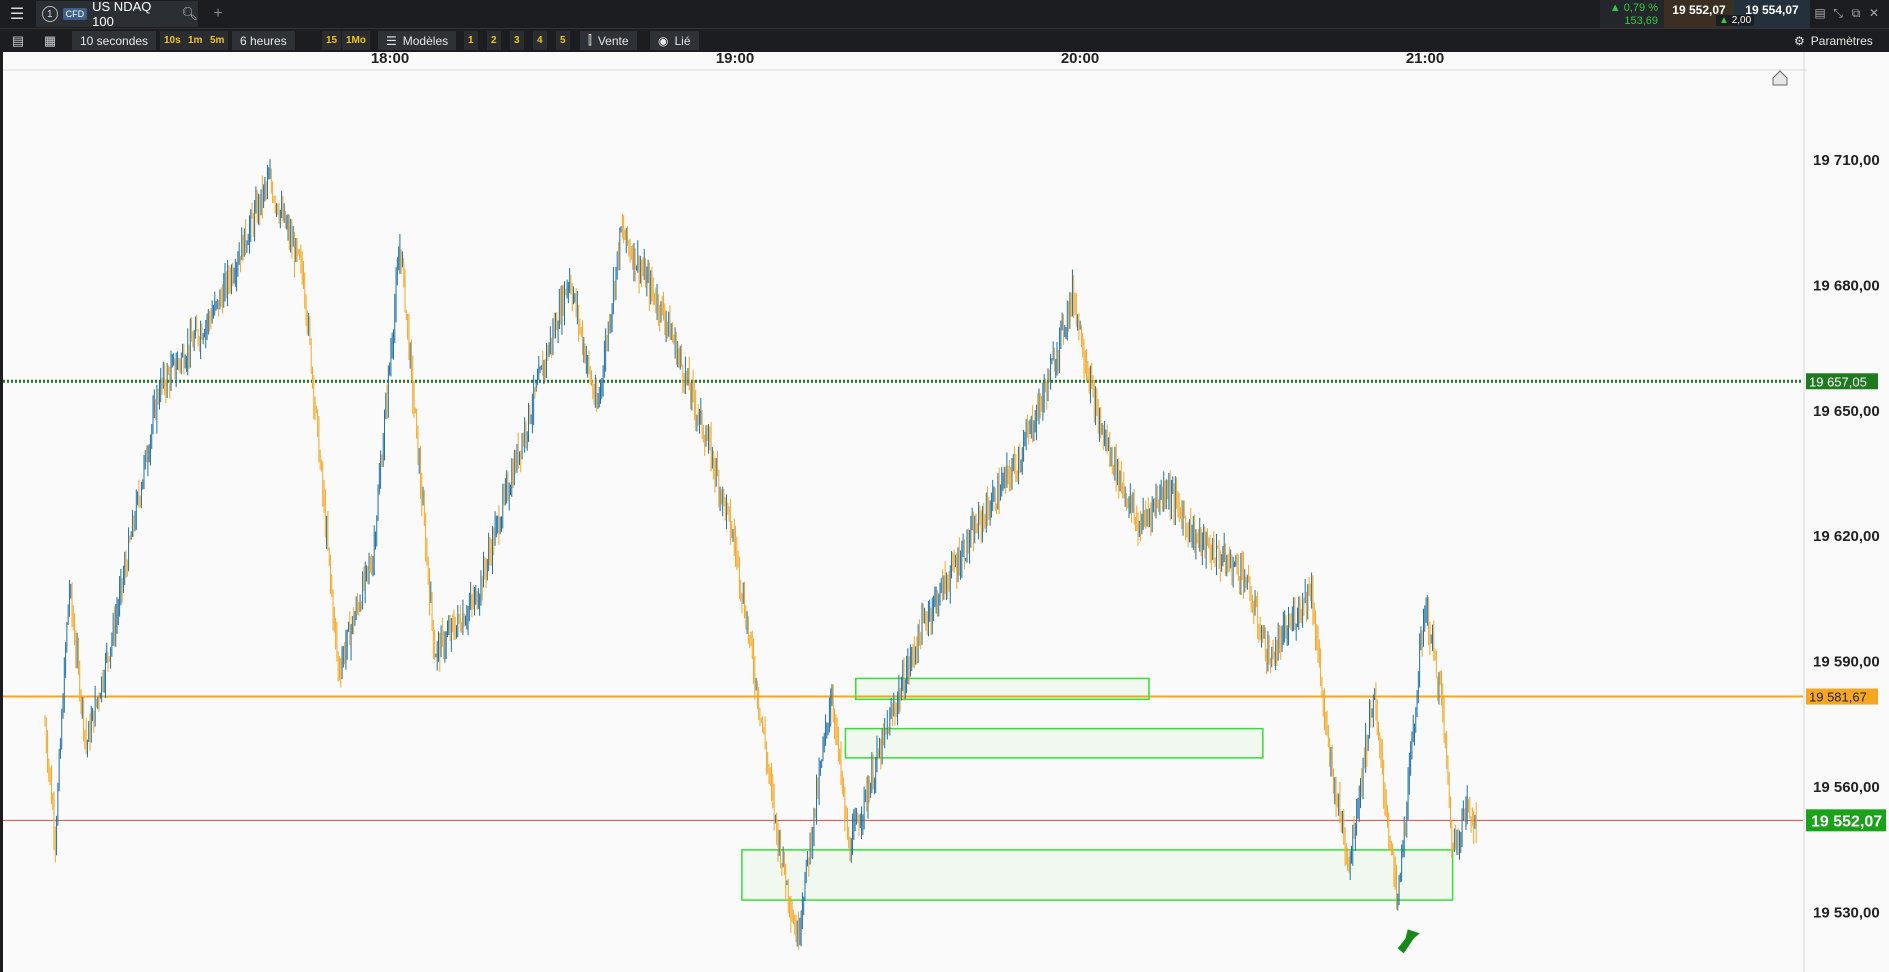  I want to click on panel-color-icon: ▤, so click(1820, 13).